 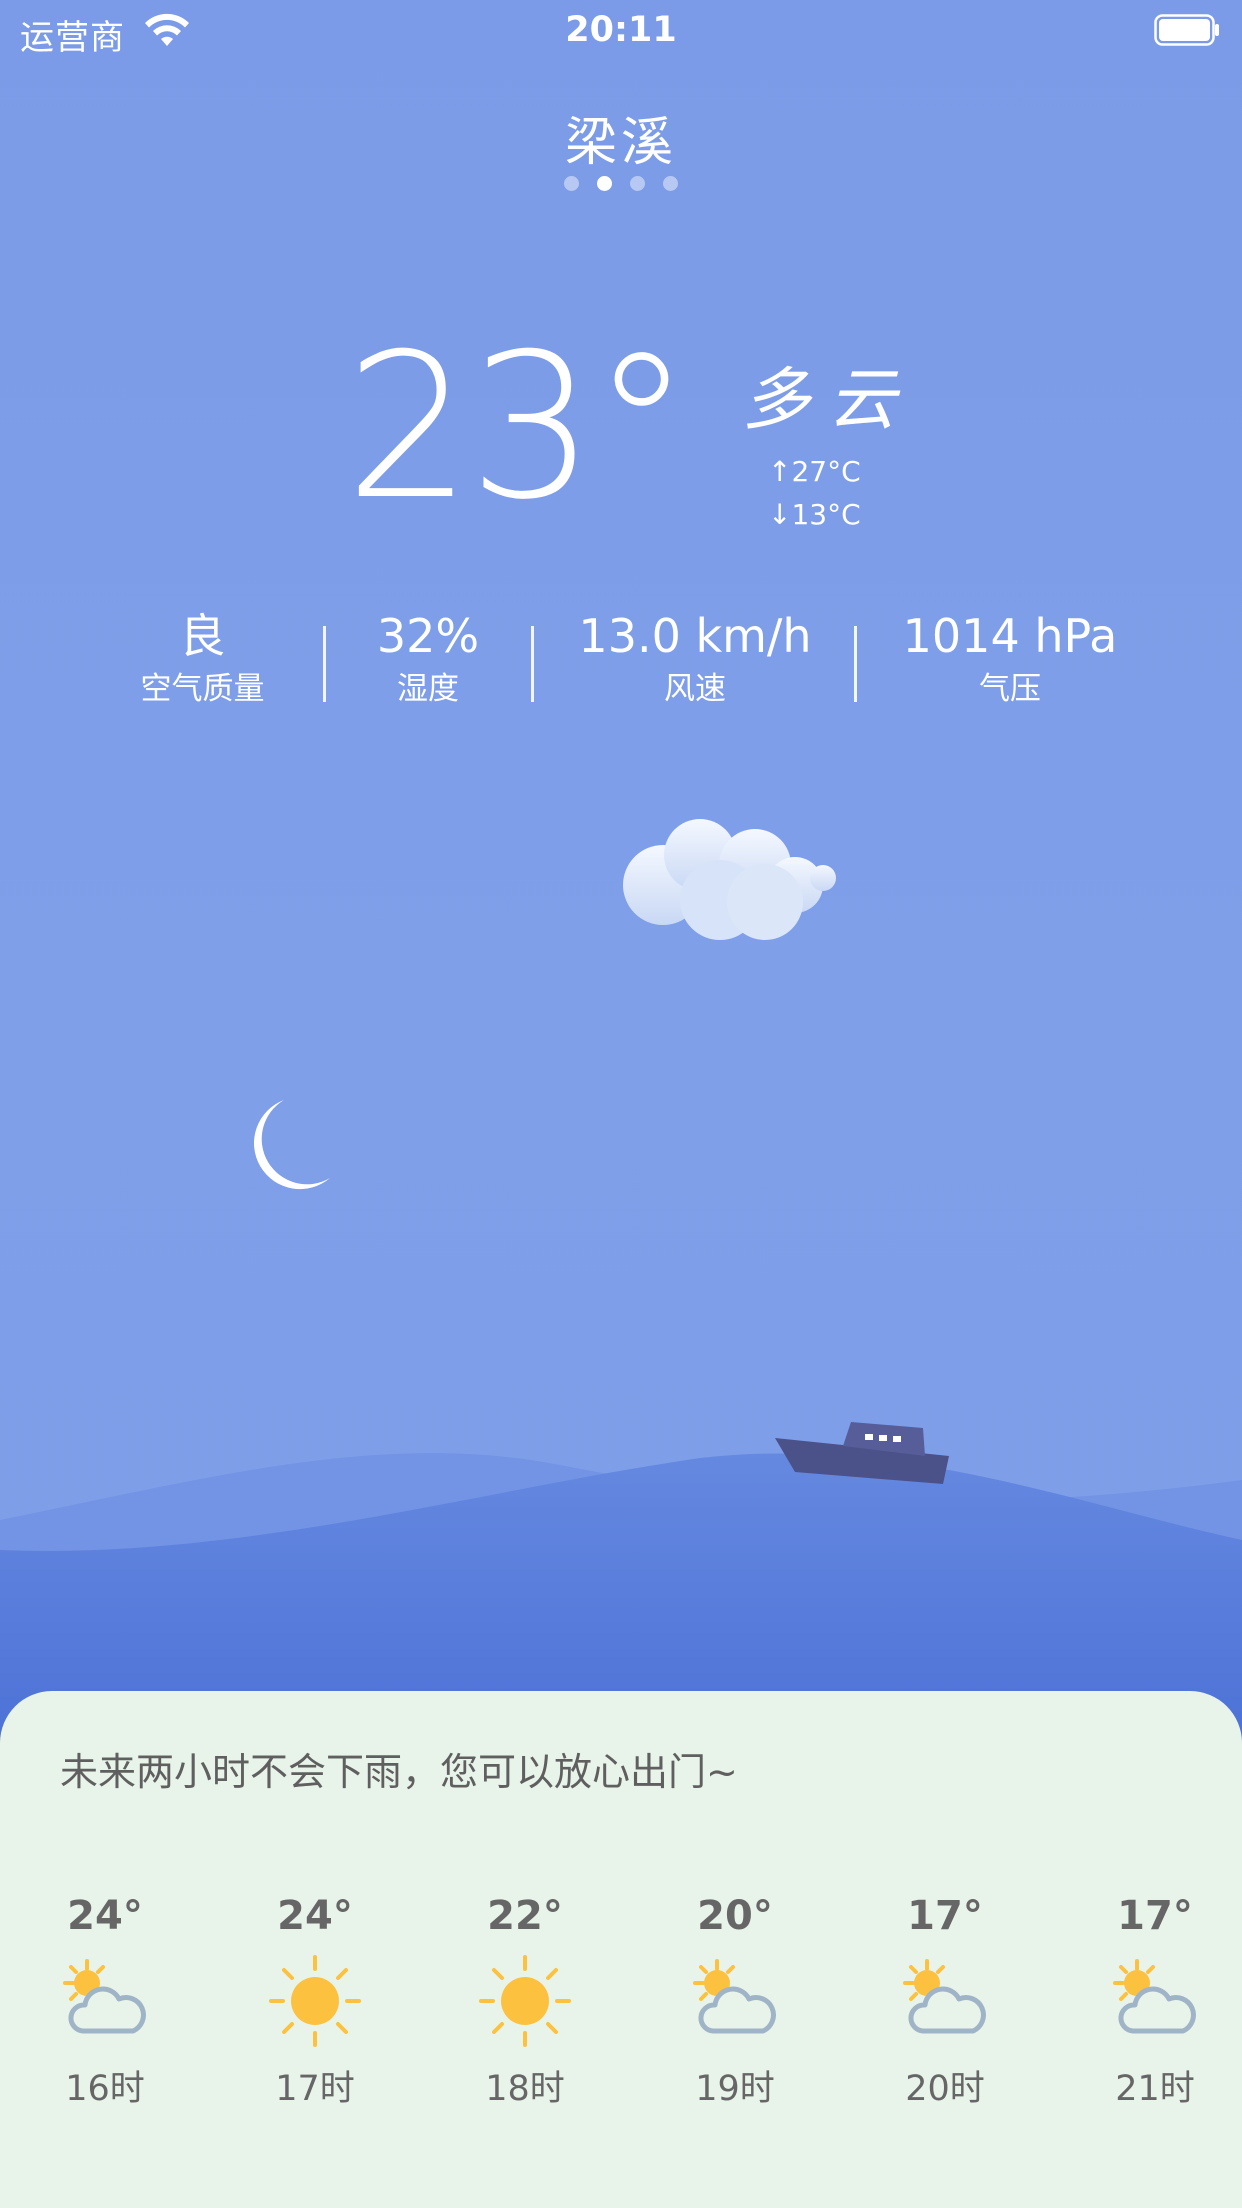 What do you see at coordinates (828, 400) in the screenshot?
I see `weather-condition: 多云` at bounding box center [828, 400].